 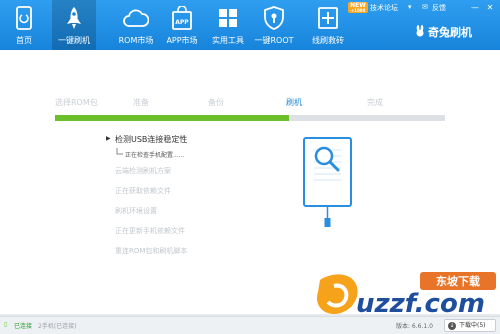 What do you see at coordinates (24, 18) in the screenshot?
I see `phone-home-icon` at bounding box center [24, 18].